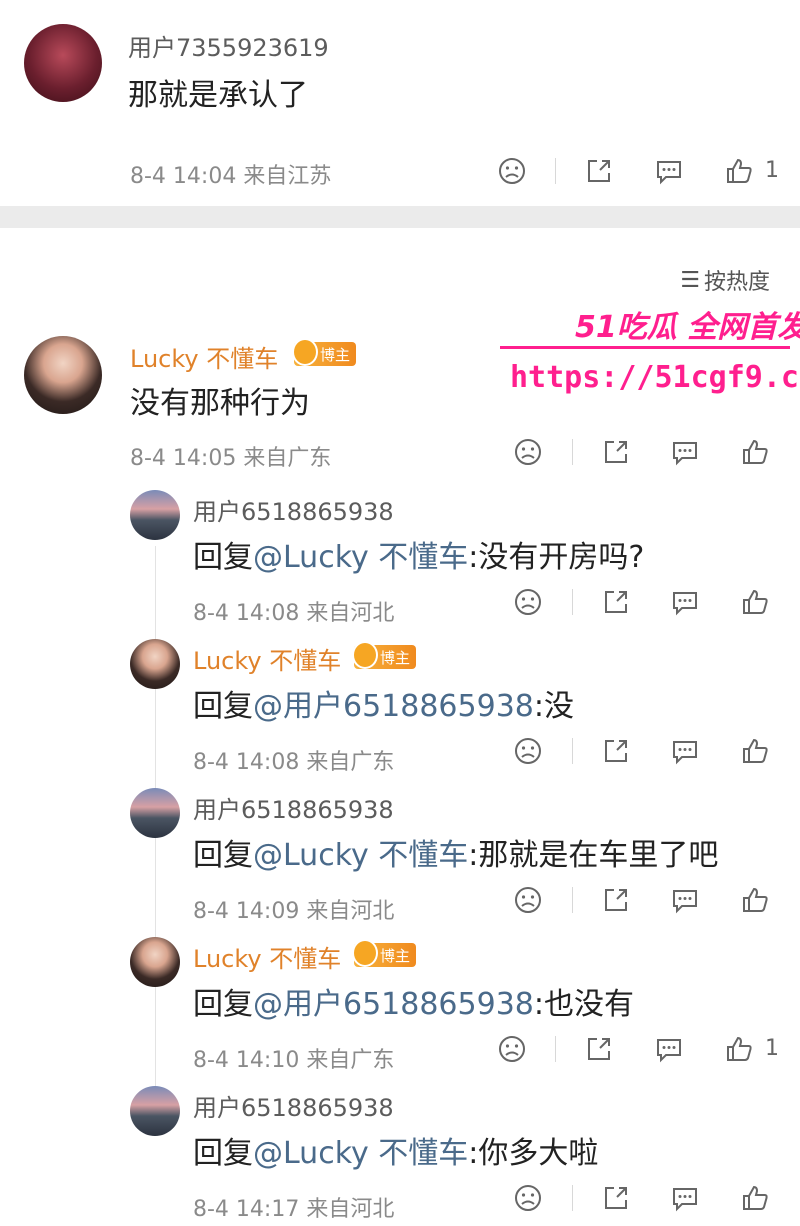  I want to click on reply-text: 回复@Lucky 不懂车:你多大啦, so click(395, 1150).